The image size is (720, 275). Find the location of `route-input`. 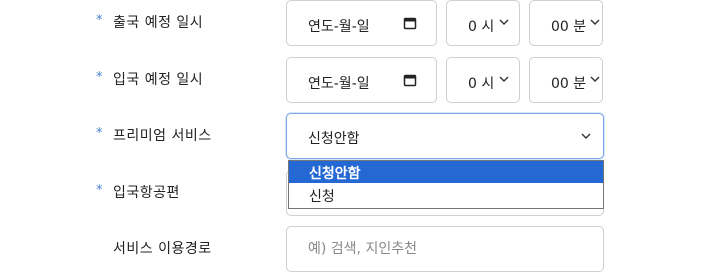

route-input is located at coordinates (445, 249).